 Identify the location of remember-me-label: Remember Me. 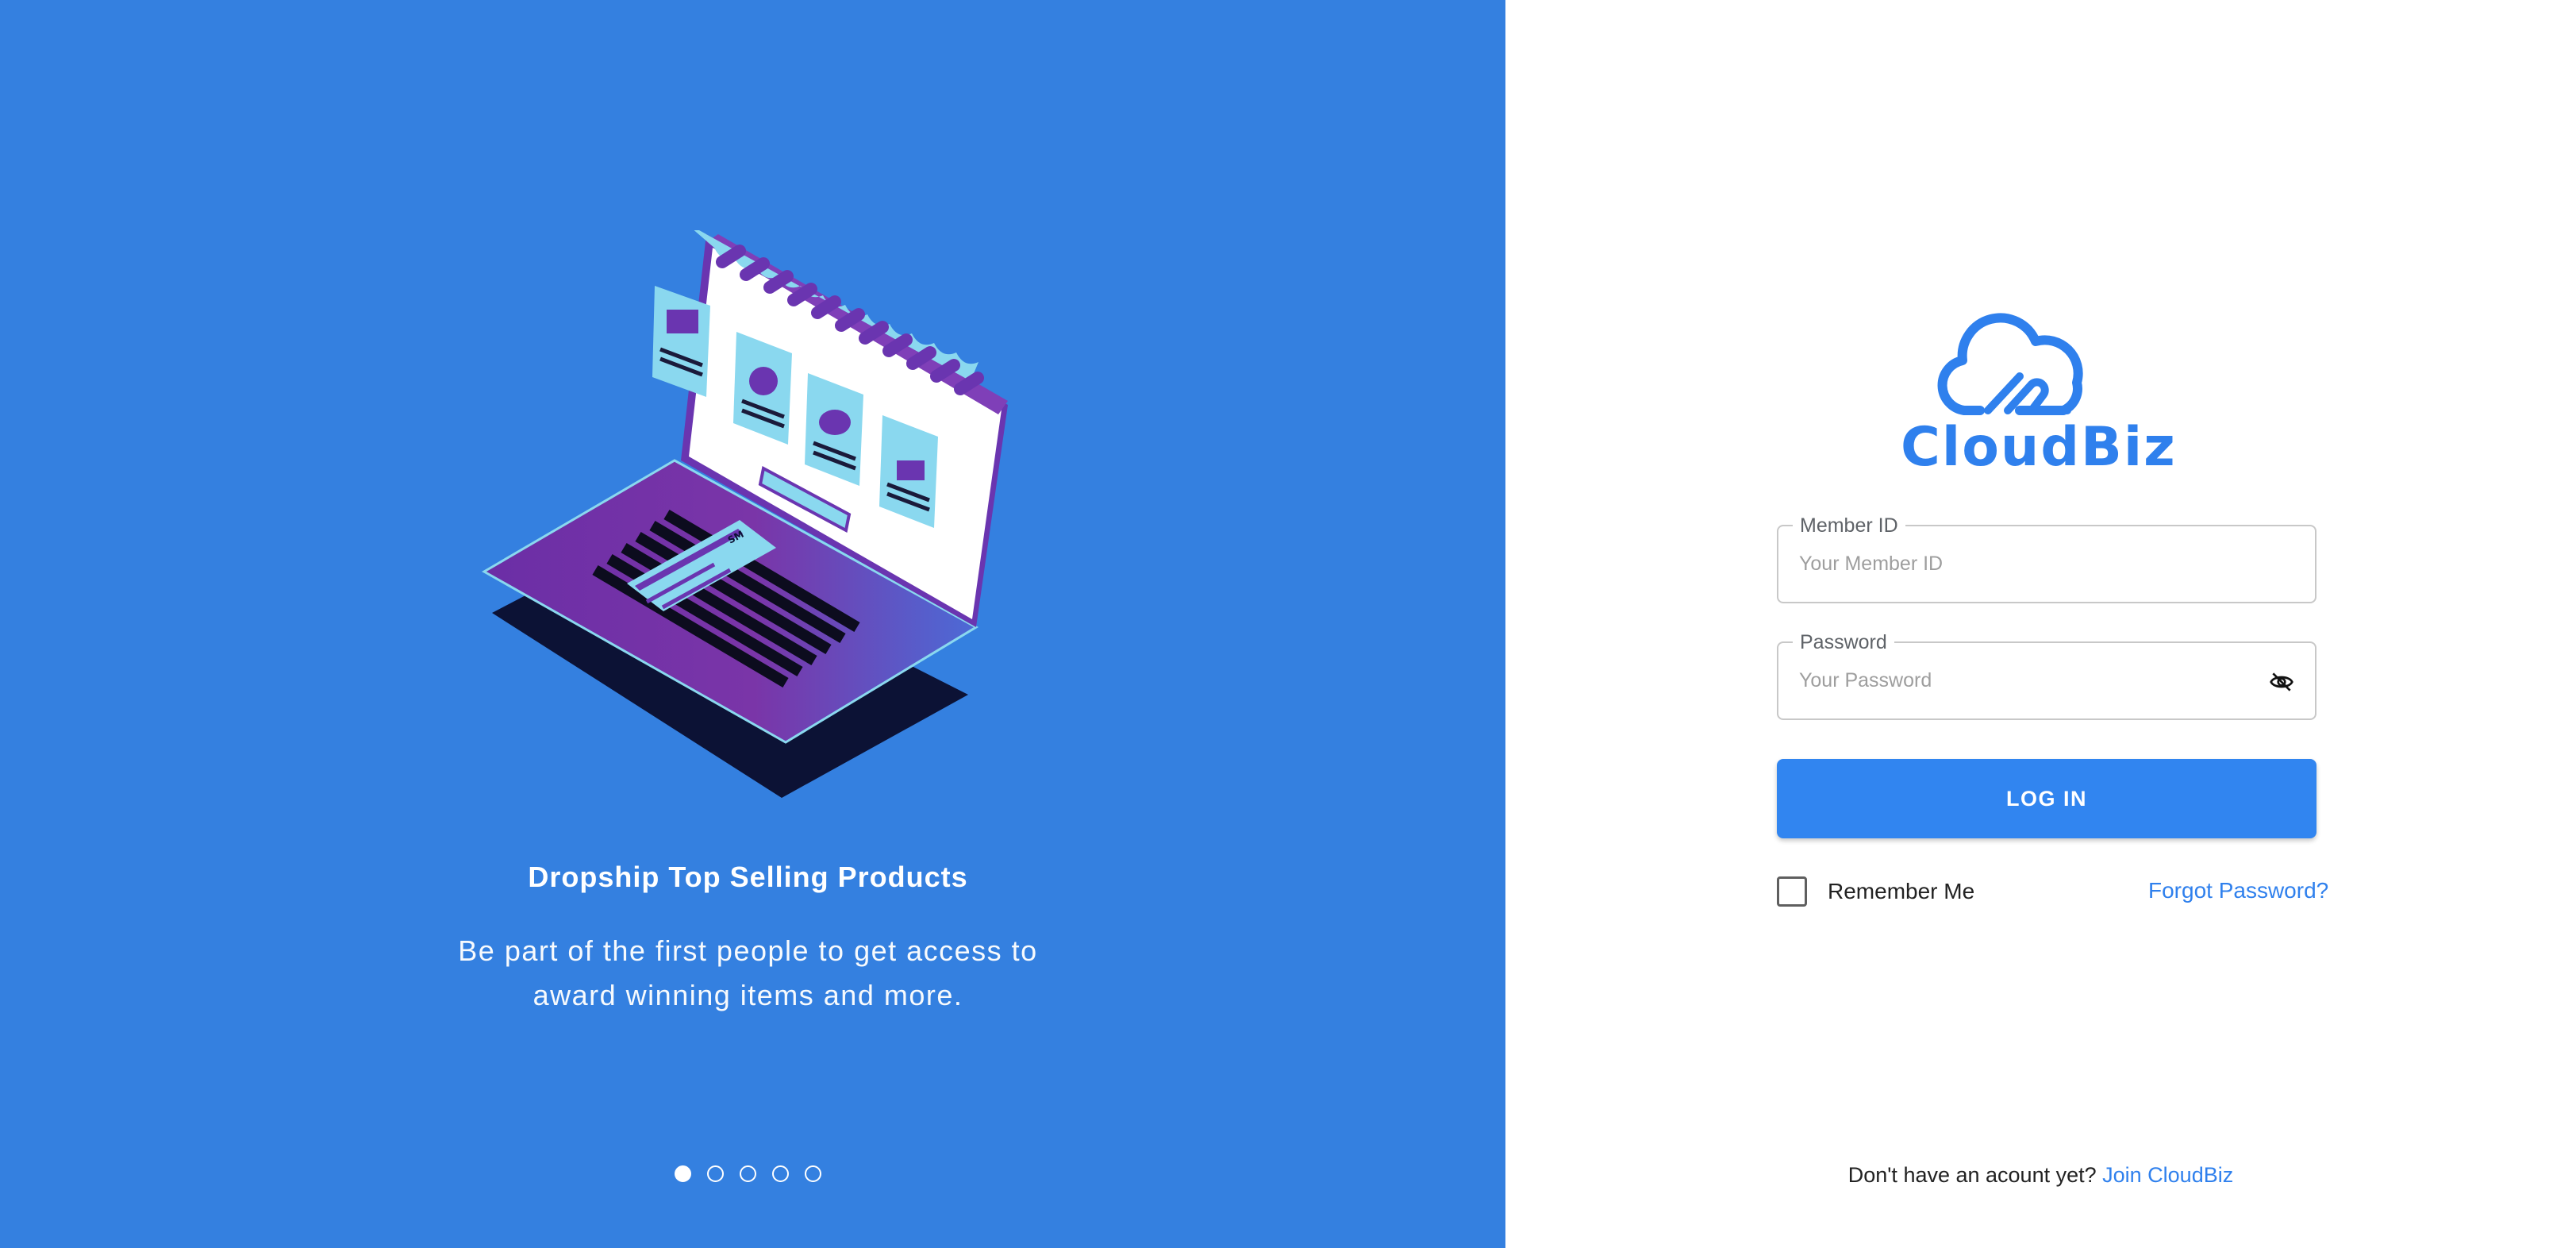
(1901, 891).